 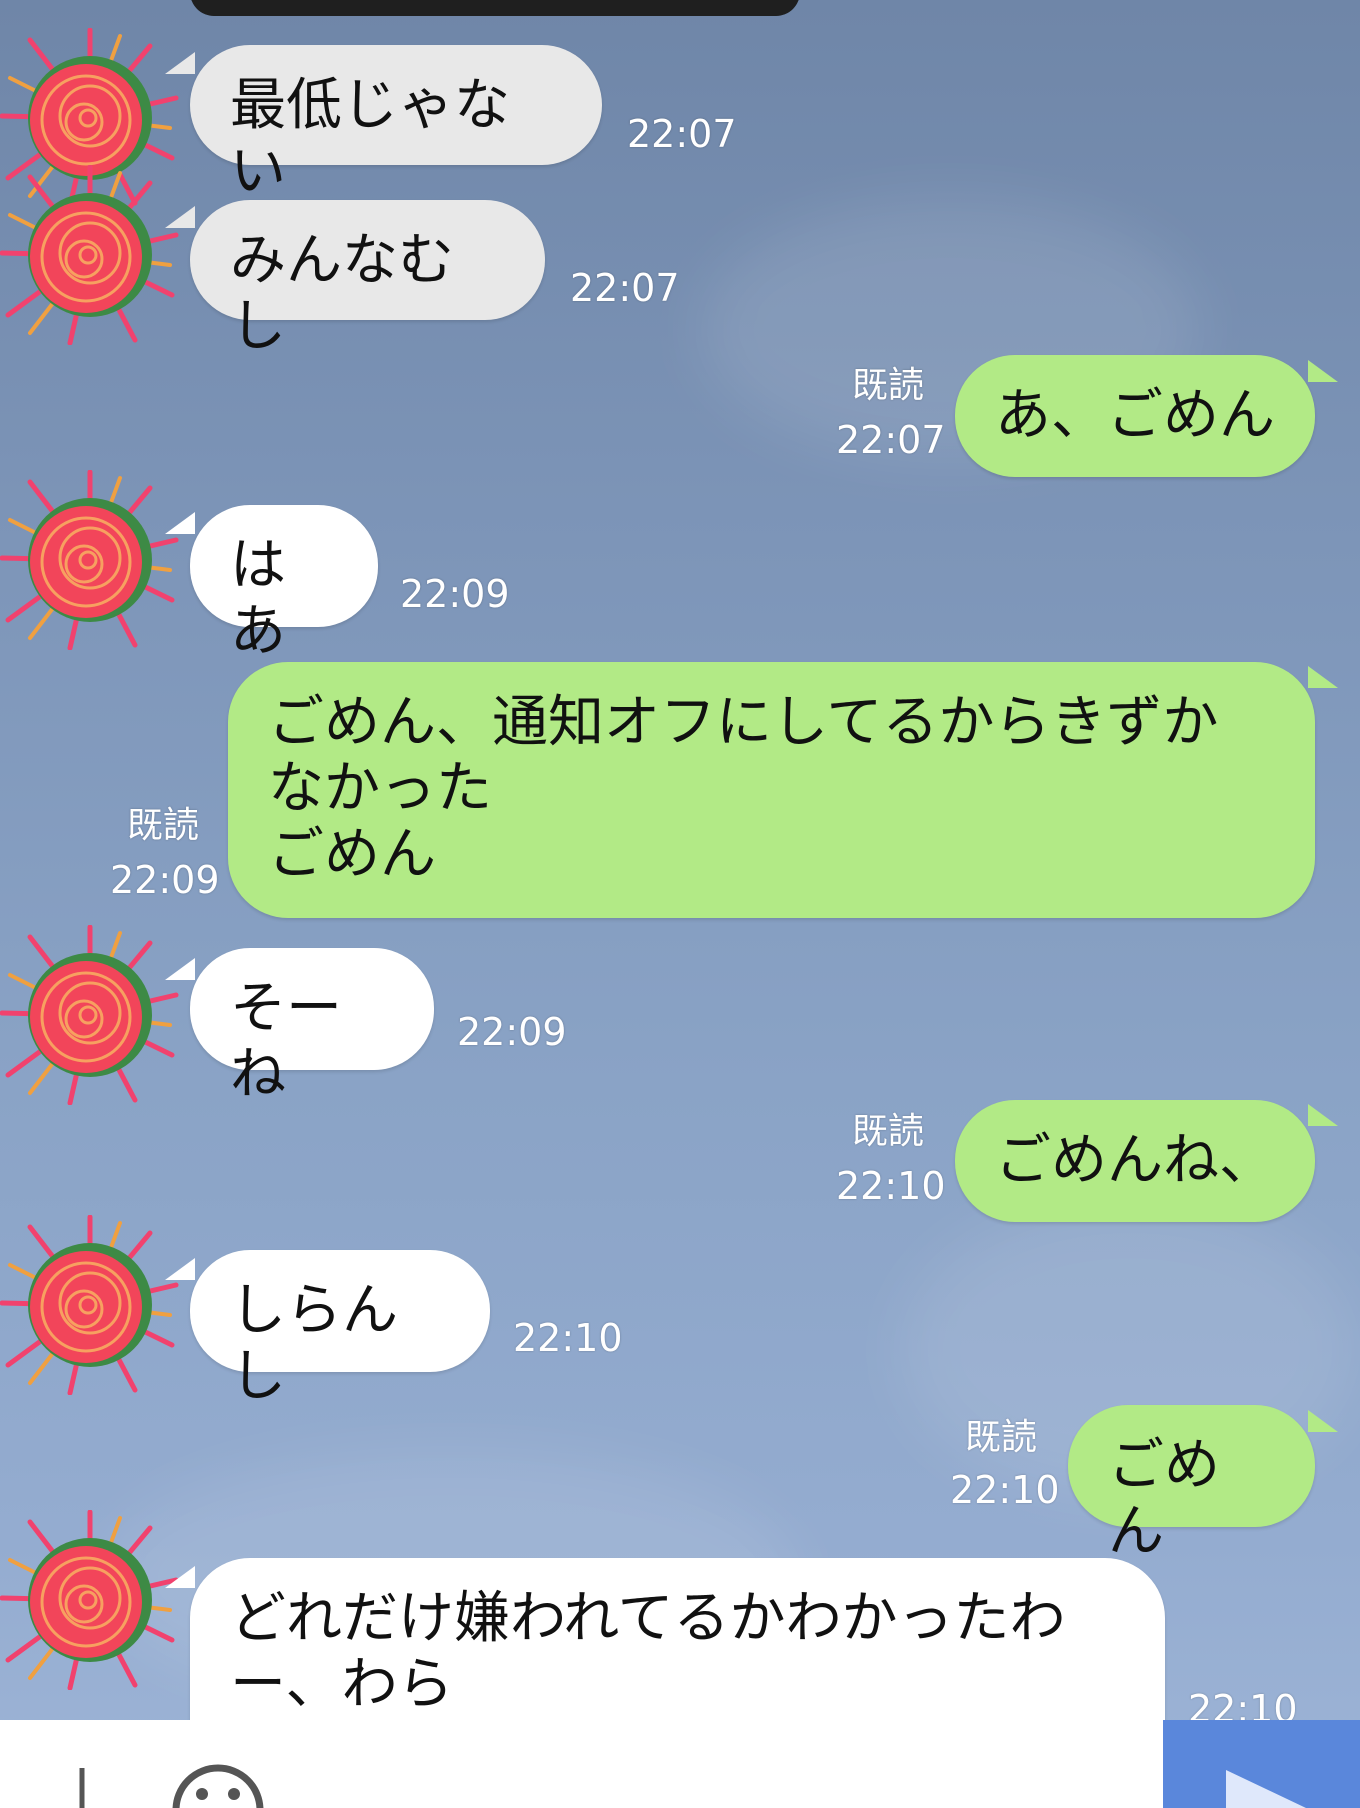 What do you see at coordinates (218, 1784) in the screenshot?
I see `smiley-icon` at bounding box center [218, 1784].